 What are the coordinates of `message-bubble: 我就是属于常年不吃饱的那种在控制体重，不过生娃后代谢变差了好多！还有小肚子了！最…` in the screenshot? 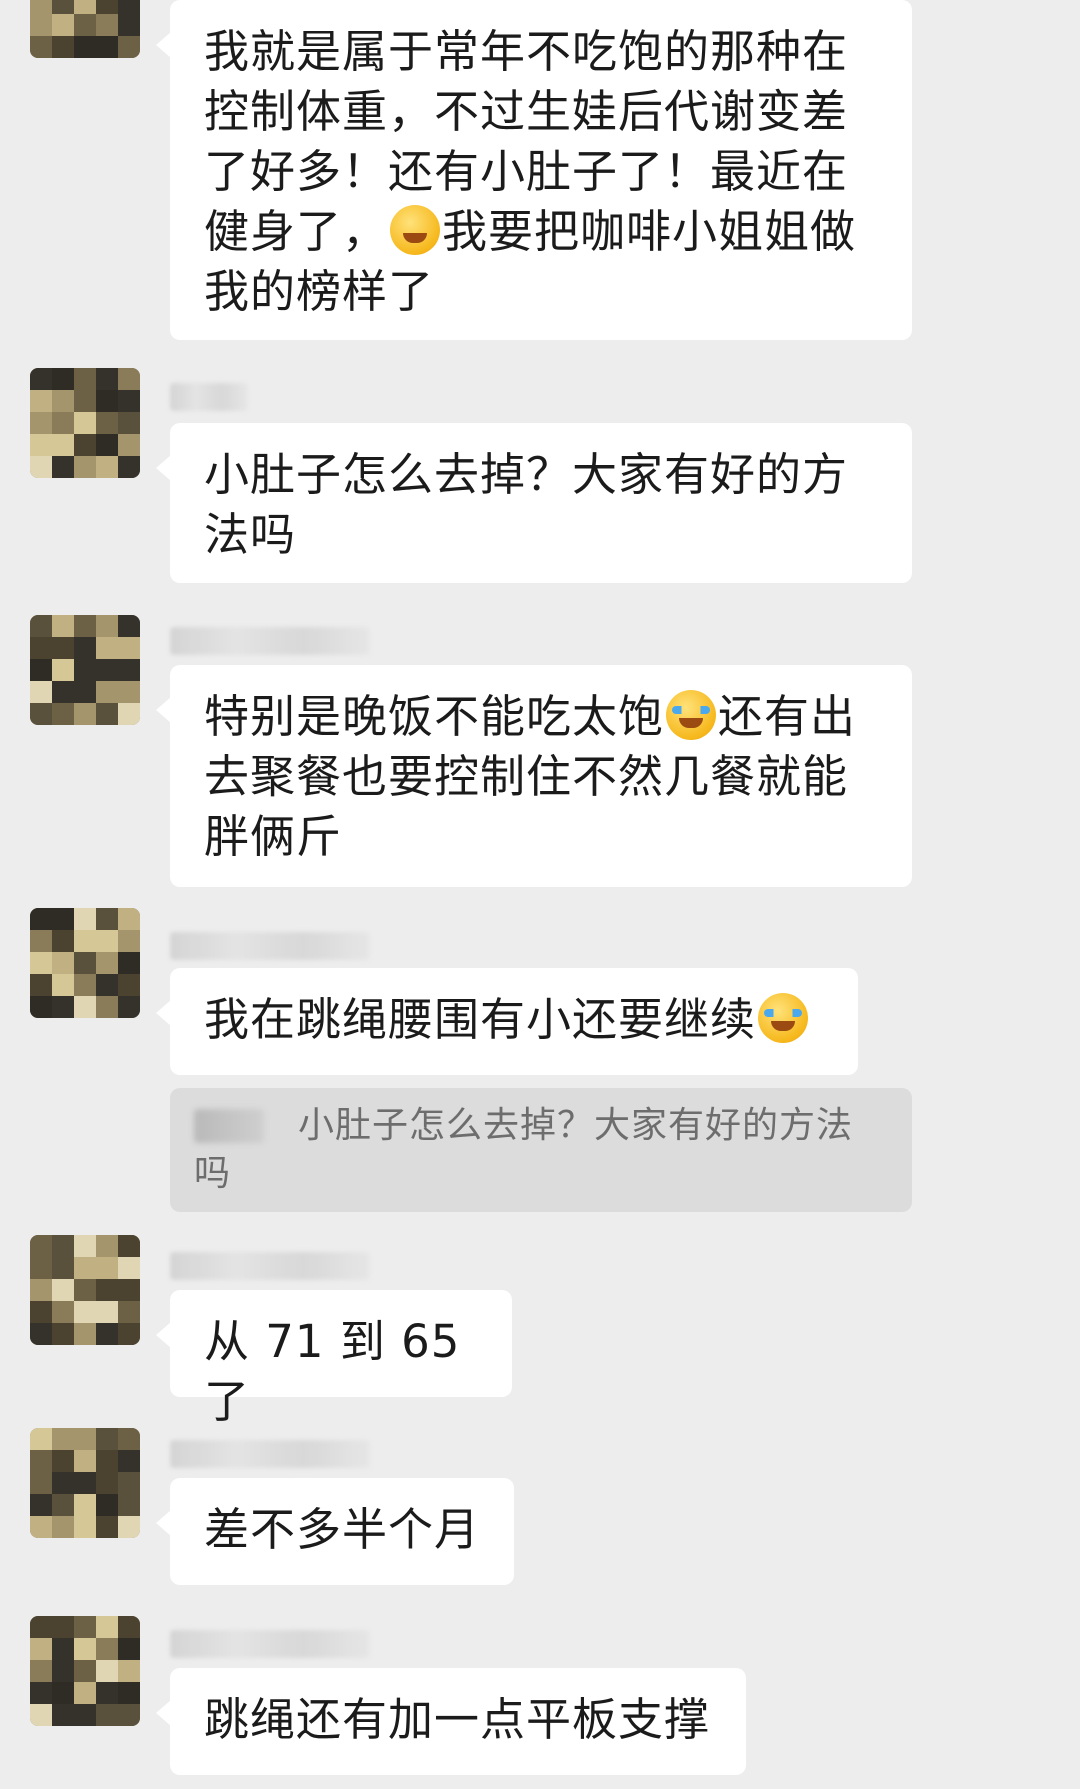 It's located at (534, 170).